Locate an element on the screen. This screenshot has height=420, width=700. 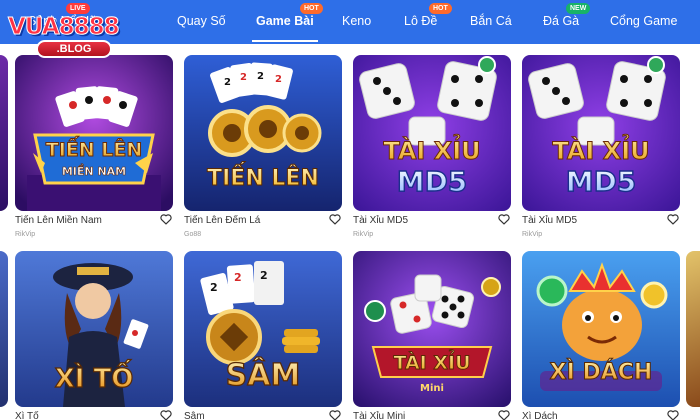
game-card: XÌ TỐ Xì Tố is located at coordinates (94, 335).